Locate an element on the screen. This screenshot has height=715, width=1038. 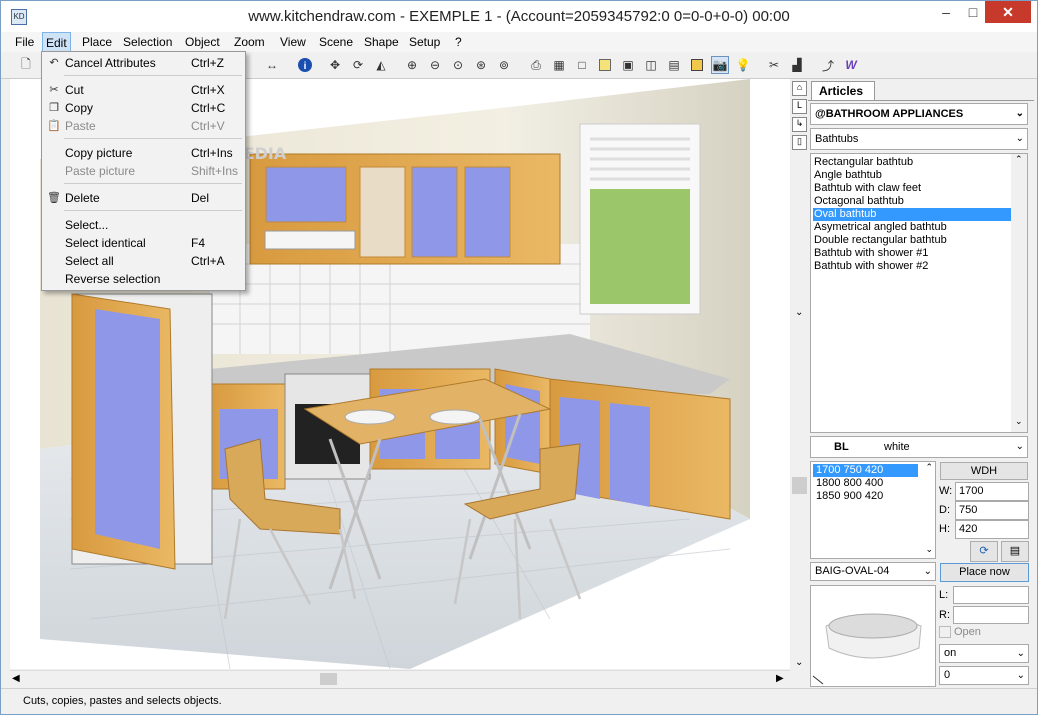
place-now-button: Place now is located at coordinates (984, 572).